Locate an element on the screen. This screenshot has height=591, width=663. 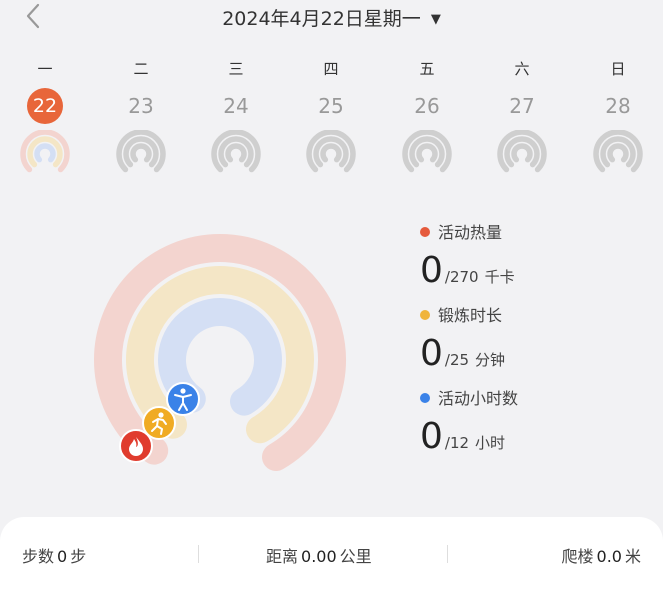
distance-label: 距离 is located at coordinates (282, 556).